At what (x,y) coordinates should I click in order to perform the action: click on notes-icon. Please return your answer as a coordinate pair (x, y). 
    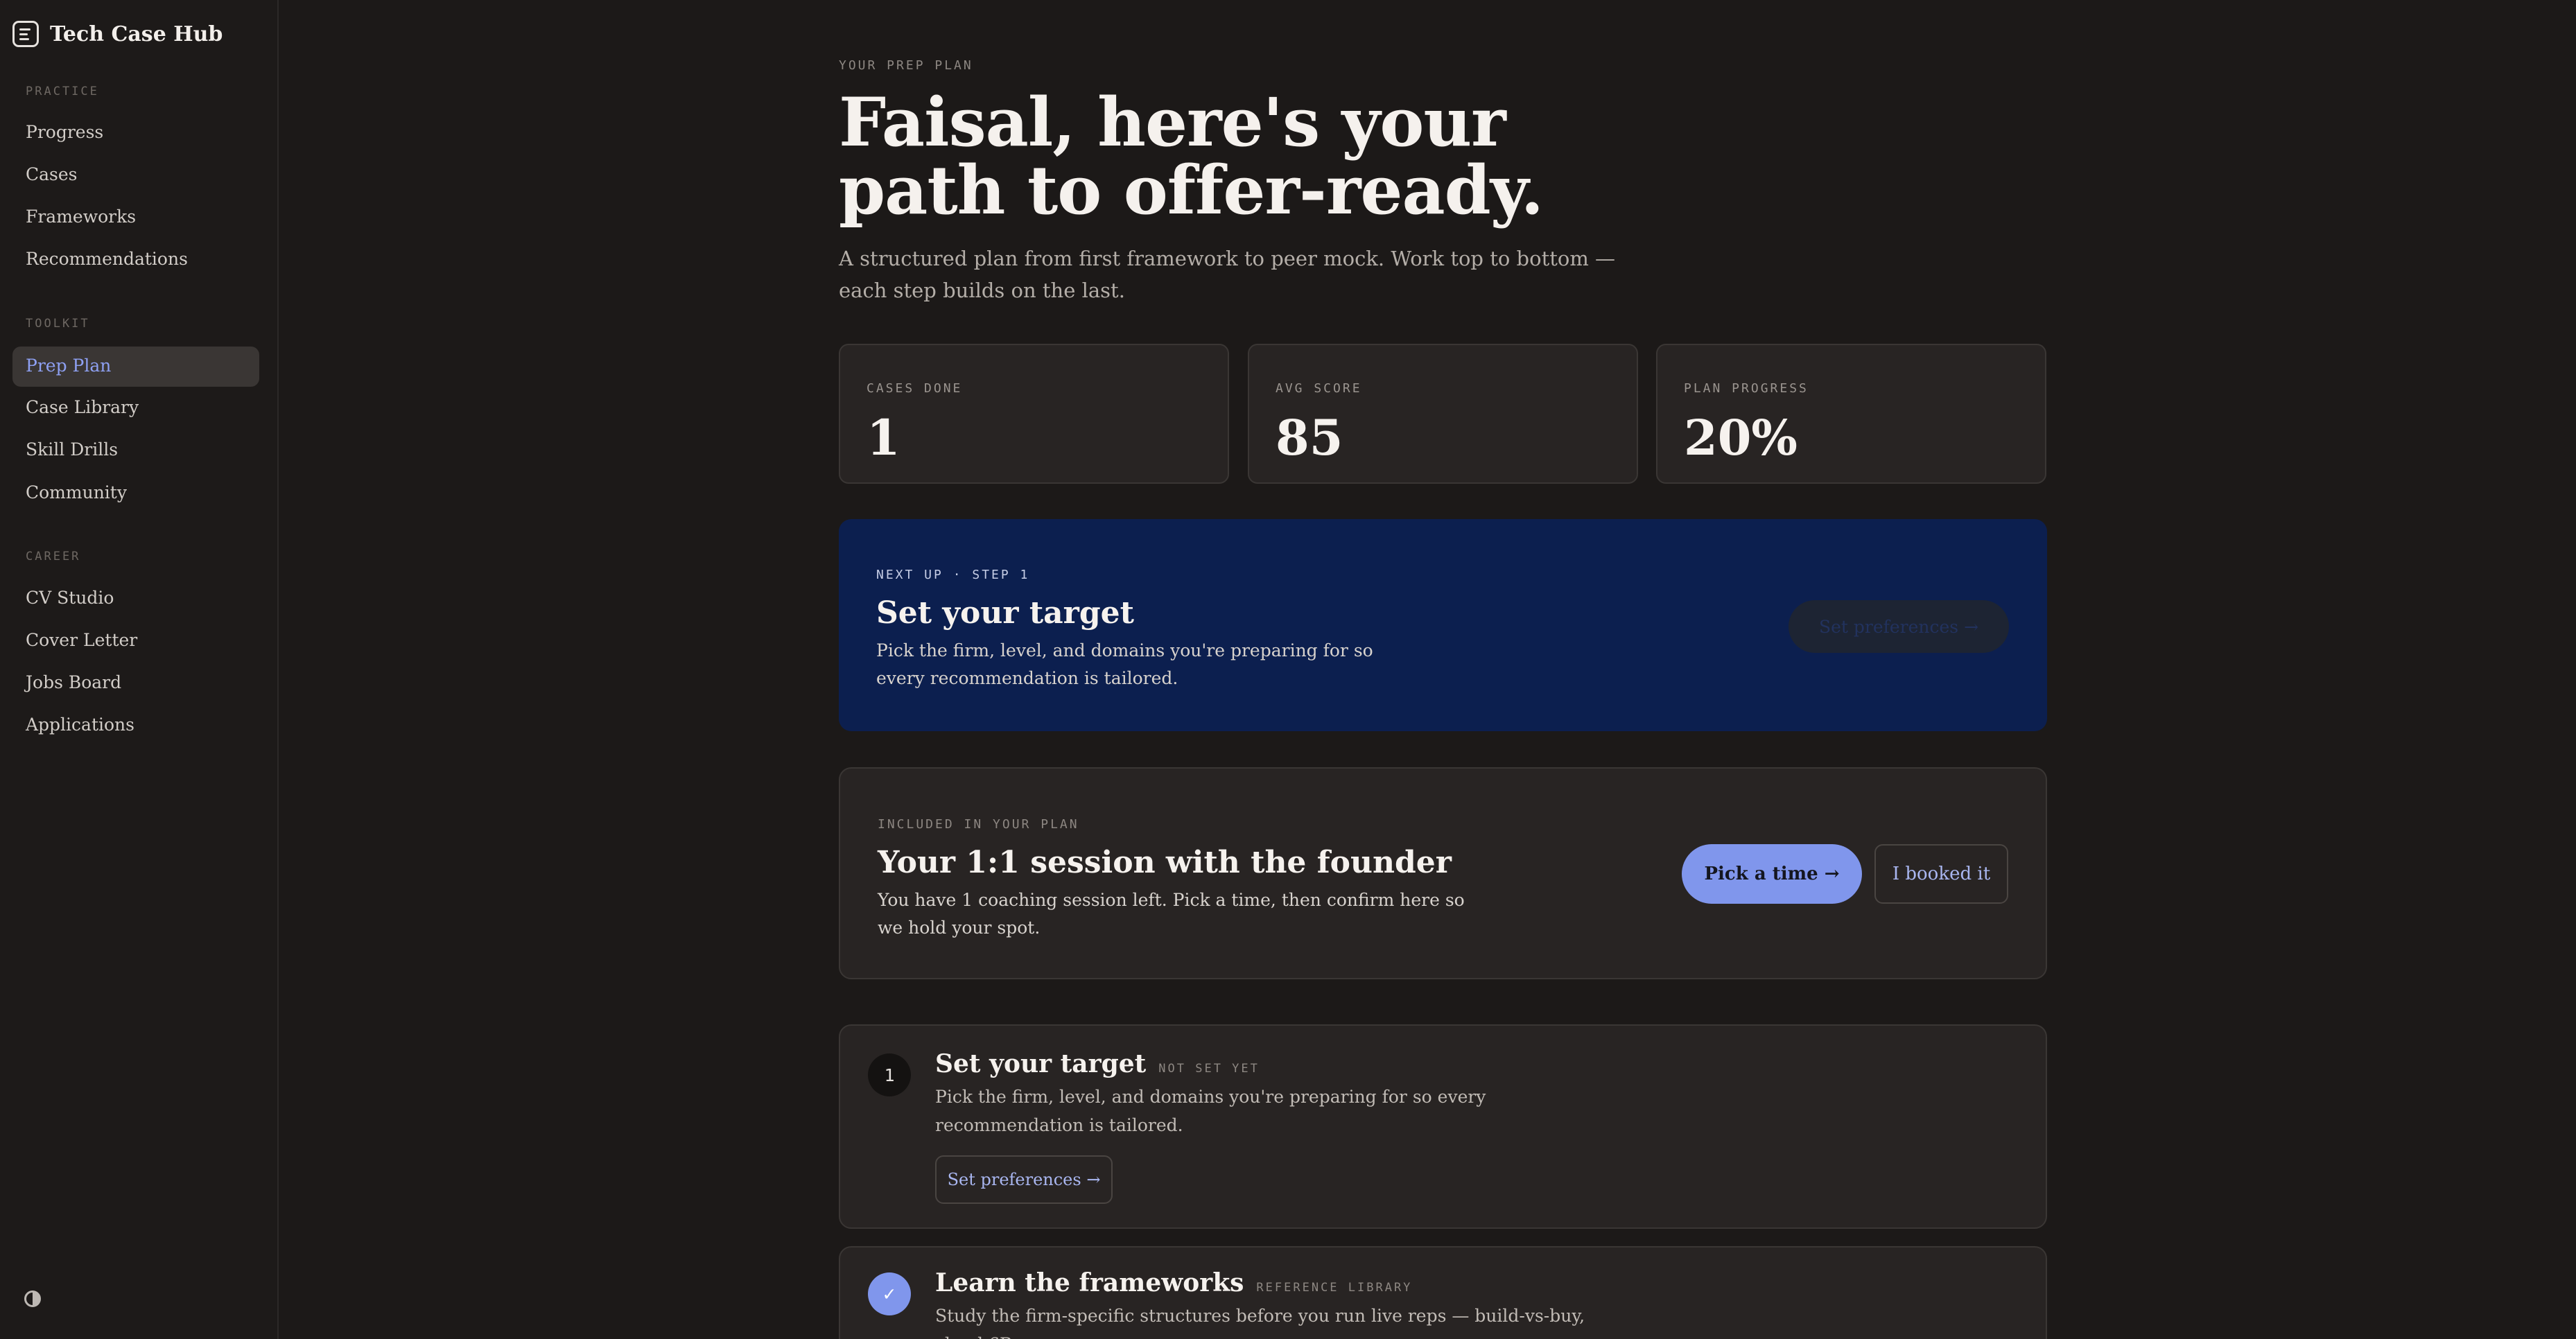
    Looking at the image, I should click on (25, 34).